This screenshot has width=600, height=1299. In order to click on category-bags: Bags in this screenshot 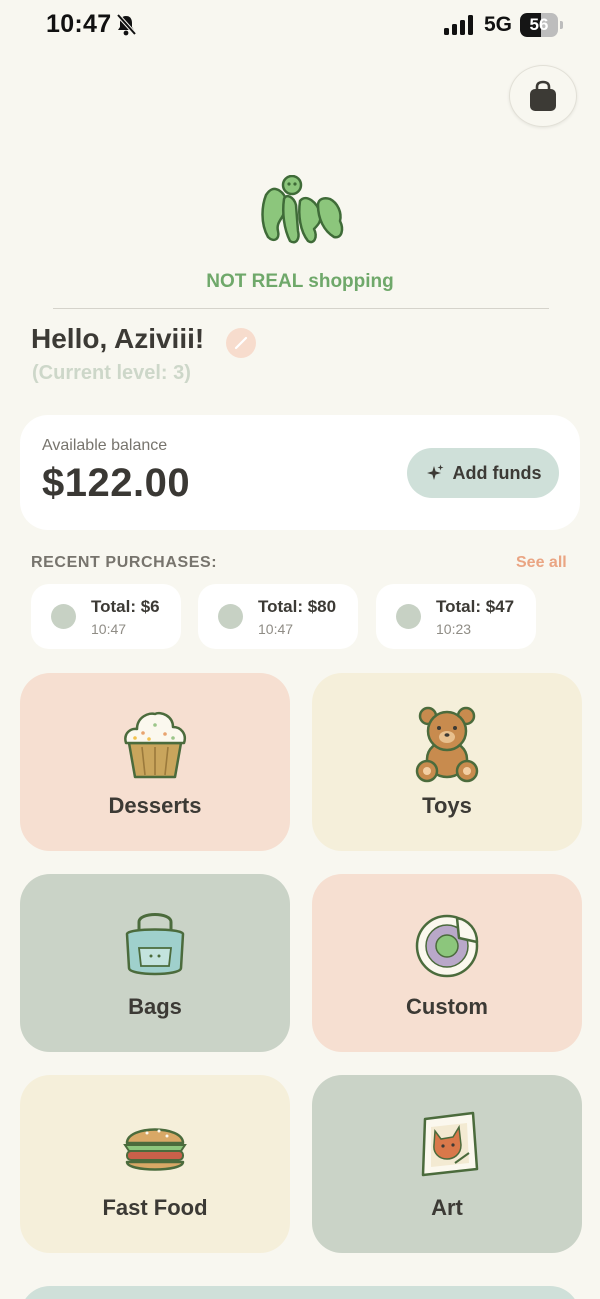, I will do `click(155, 963)`.